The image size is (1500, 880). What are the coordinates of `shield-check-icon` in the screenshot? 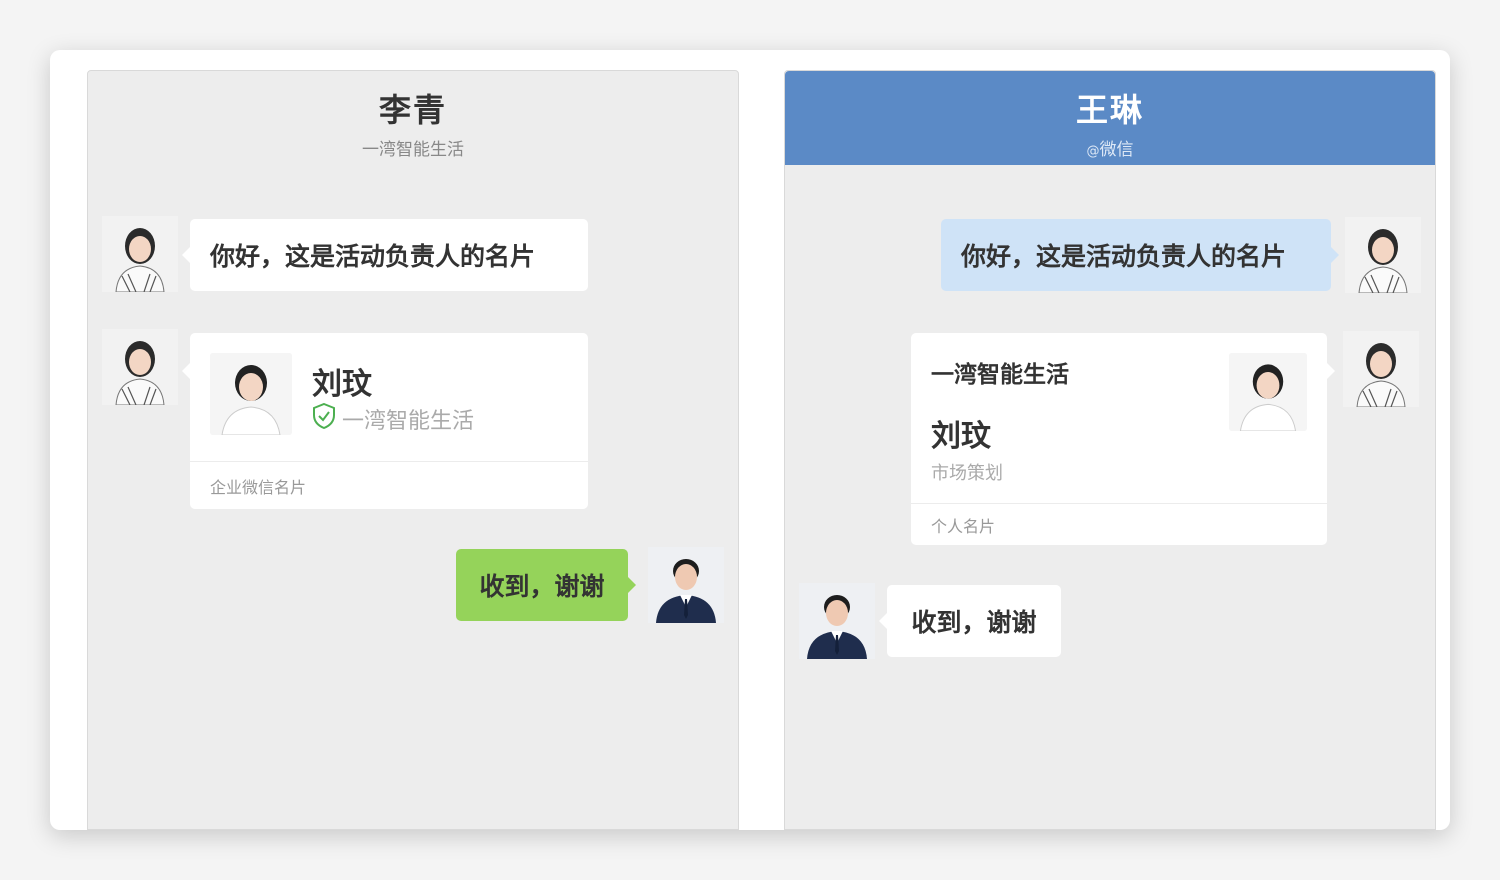 It's located at (324, 418).